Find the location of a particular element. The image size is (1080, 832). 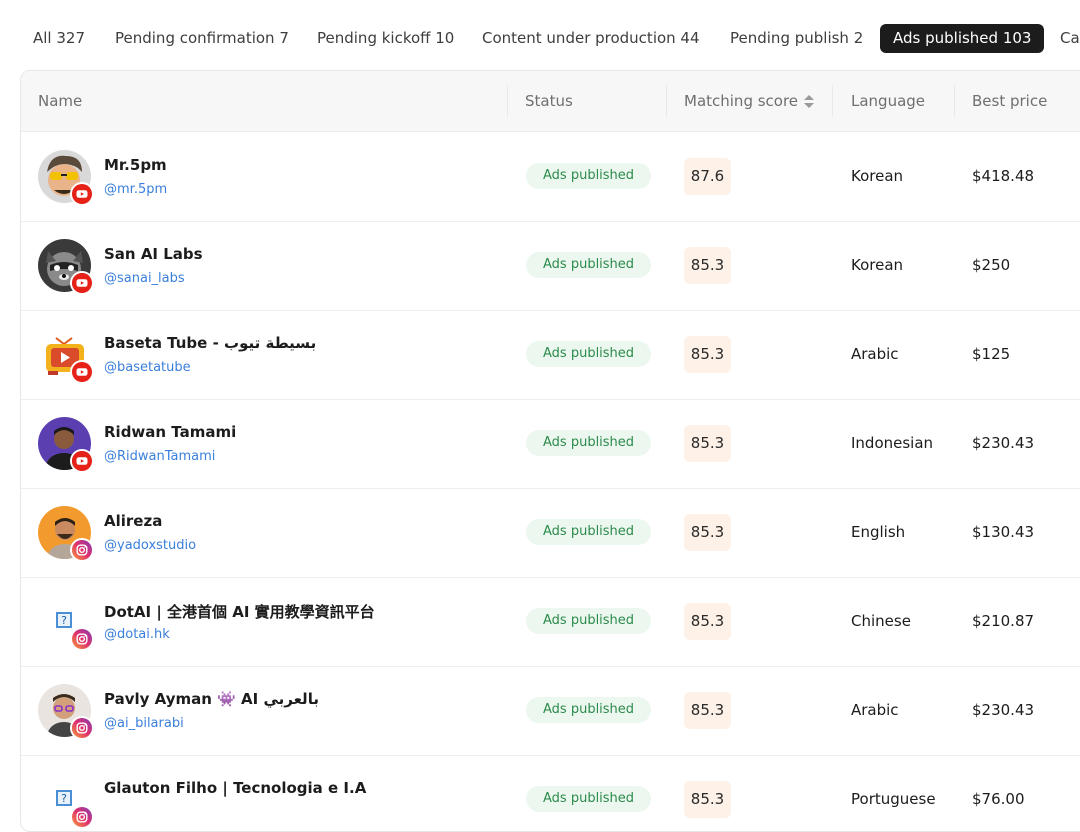

language: Chinese is located at coordinates (881, 621).